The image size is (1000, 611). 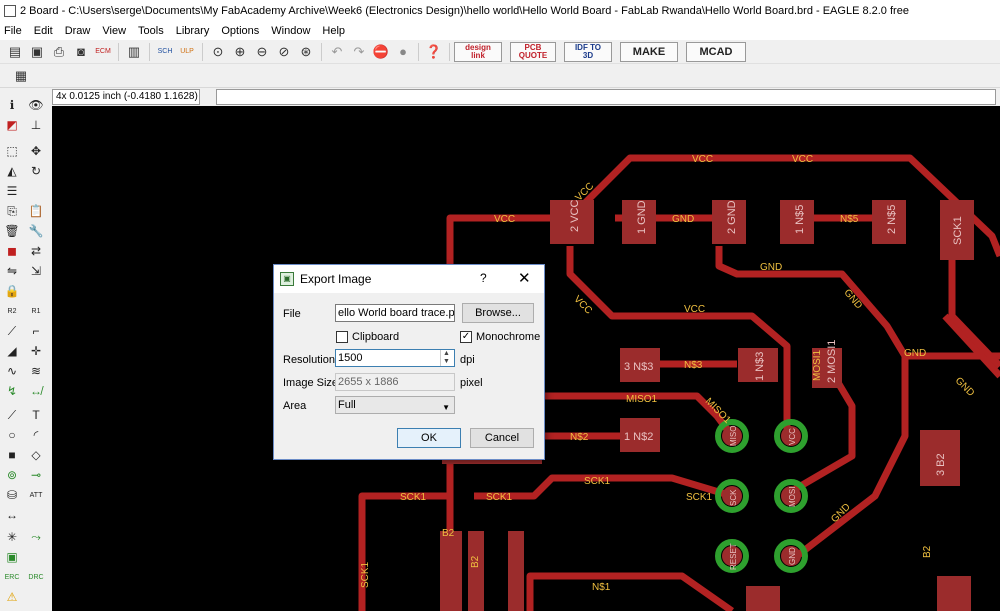 I want to click on meander-icon: ∿, so click(x=12, y=371).